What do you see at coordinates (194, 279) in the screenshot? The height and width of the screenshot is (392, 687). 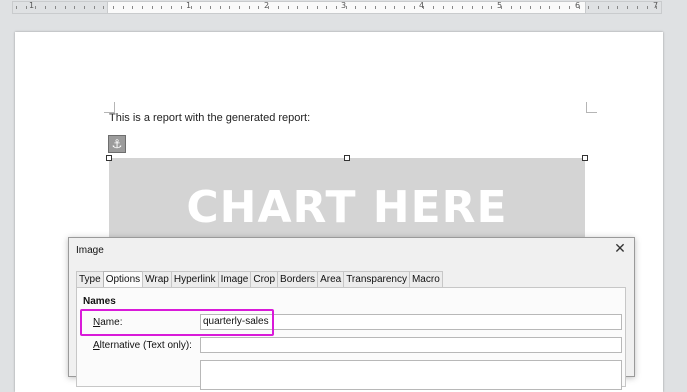 I see `tab-hyperlink: Hyperlink` at bounding box center [194, 279].